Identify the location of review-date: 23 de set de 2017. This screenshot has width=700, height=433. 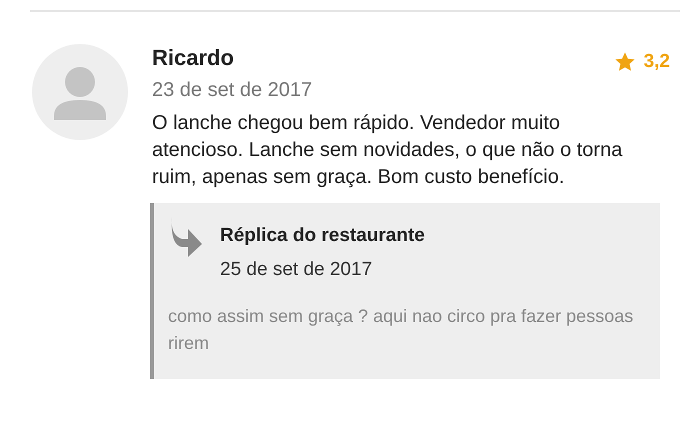
(232, 90).